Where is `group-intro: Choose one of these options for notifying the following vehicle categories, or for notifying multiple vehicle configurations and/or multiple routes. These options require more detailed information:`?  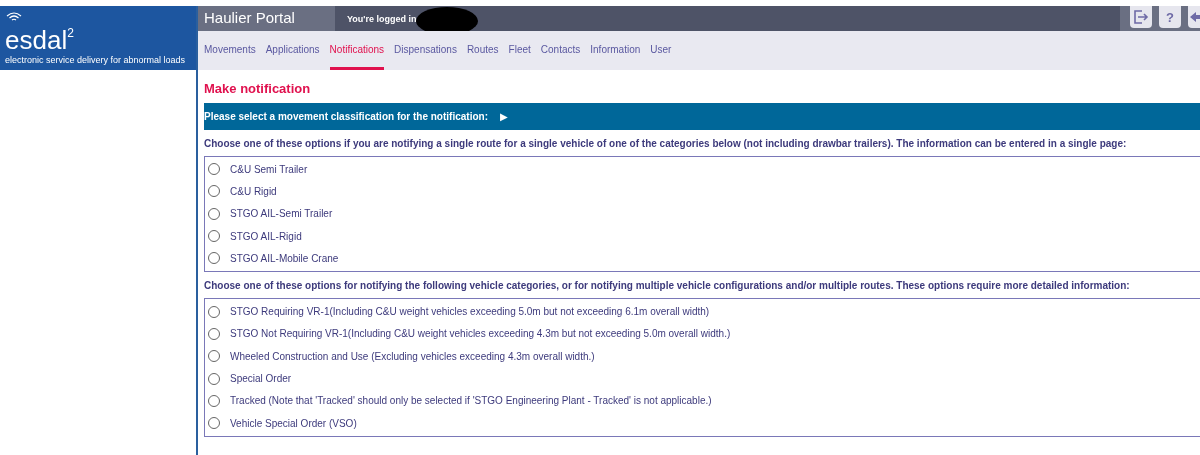 group-intro: Choose one of these options for notifying the following vehicle categories, or for notifying multiple vehicle configurations and/or multiple routes. These options require more detailed information: is located at coordinates (667, 286).